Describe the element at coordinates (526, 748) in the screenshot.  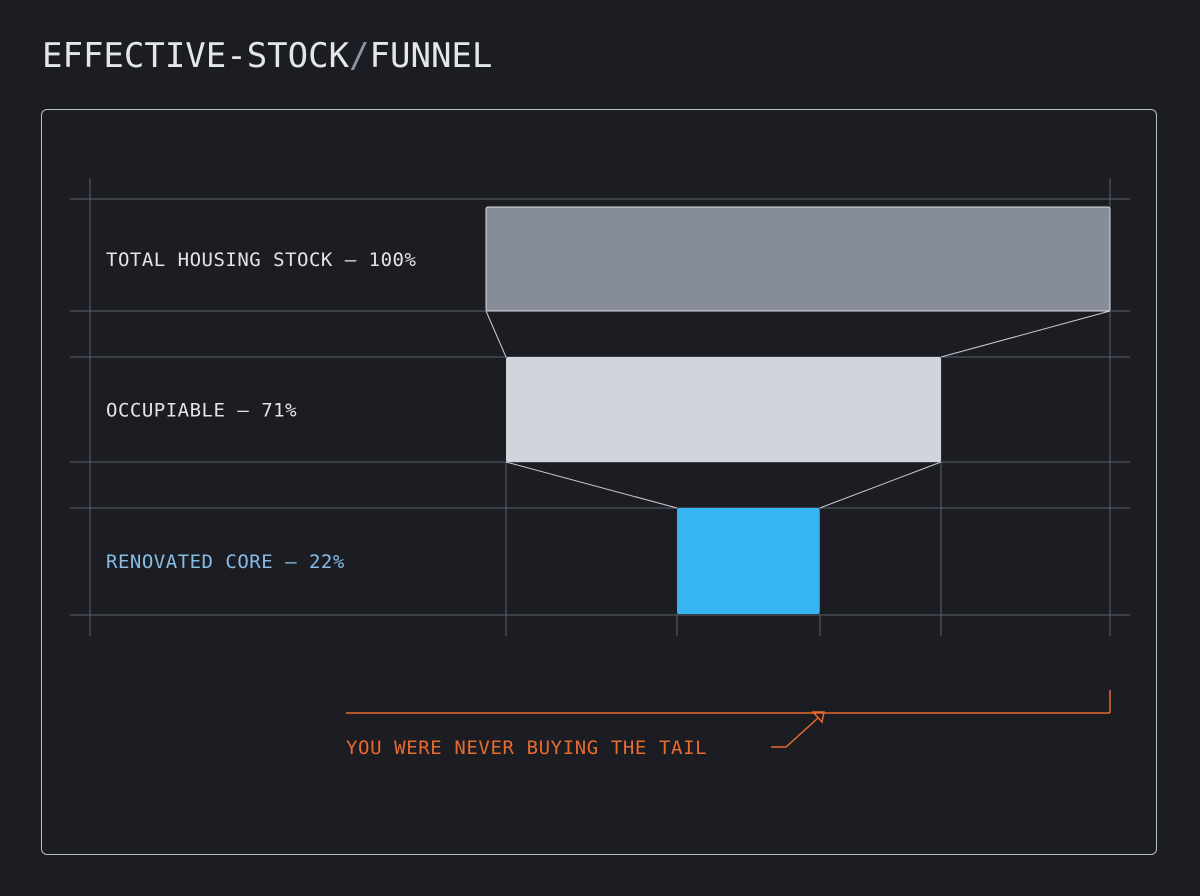
I see `annotation-text: YOU WERE NEVER BUYING THE TAIL` at that location.